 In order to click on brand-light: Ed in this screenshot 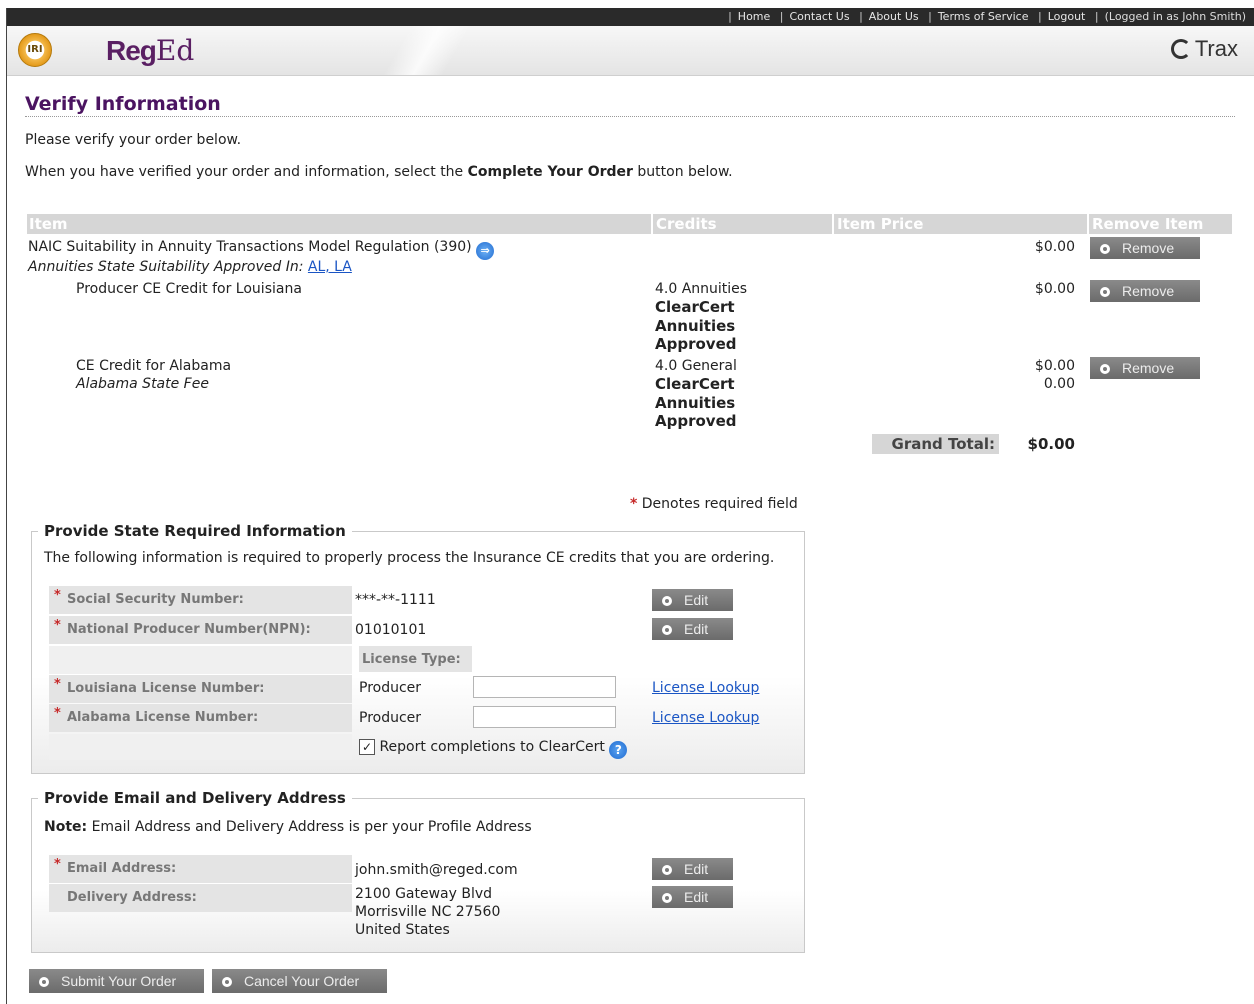, I will do `click(175, 50)`.